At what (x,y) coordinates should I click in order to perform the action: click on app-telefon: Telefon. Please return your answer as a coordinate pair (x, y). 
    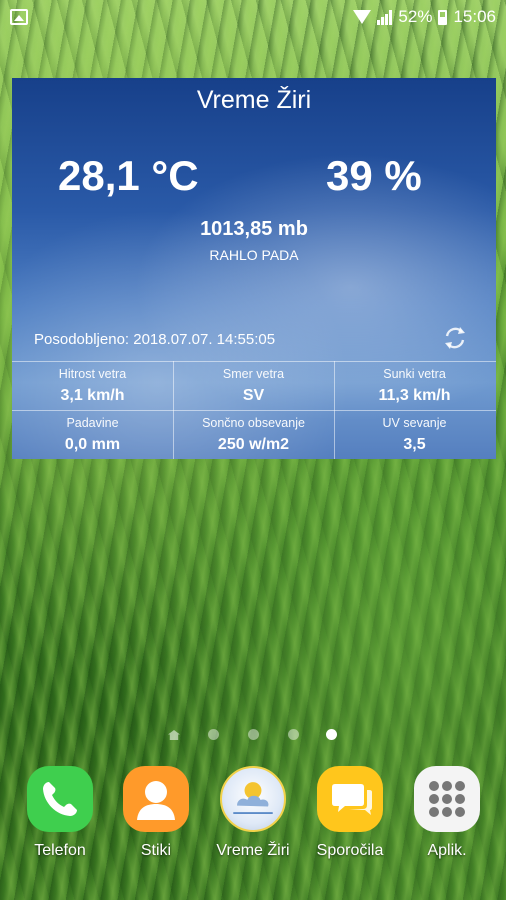
    Looking at the image, I should click on (60, 819).